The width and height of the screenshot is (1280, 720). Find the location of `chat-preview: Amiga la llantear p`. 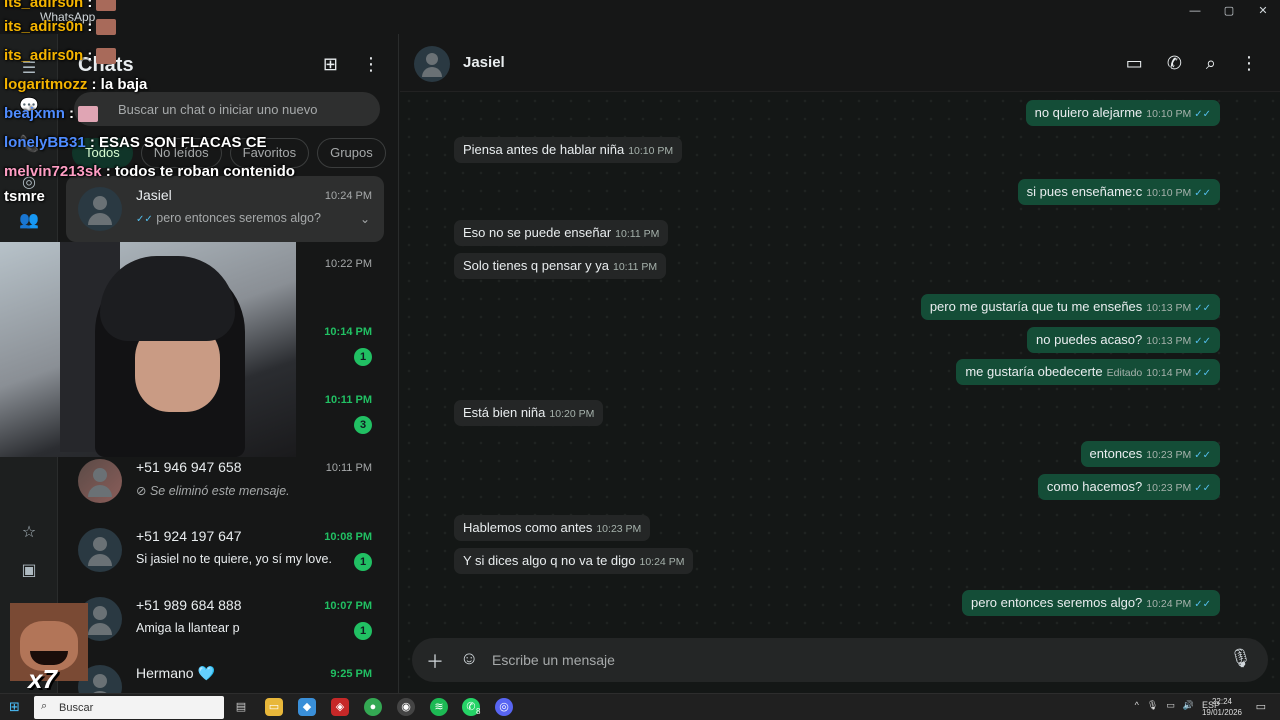

chat-preview: Amiga la llantear p is located at coordinates (188, 628).